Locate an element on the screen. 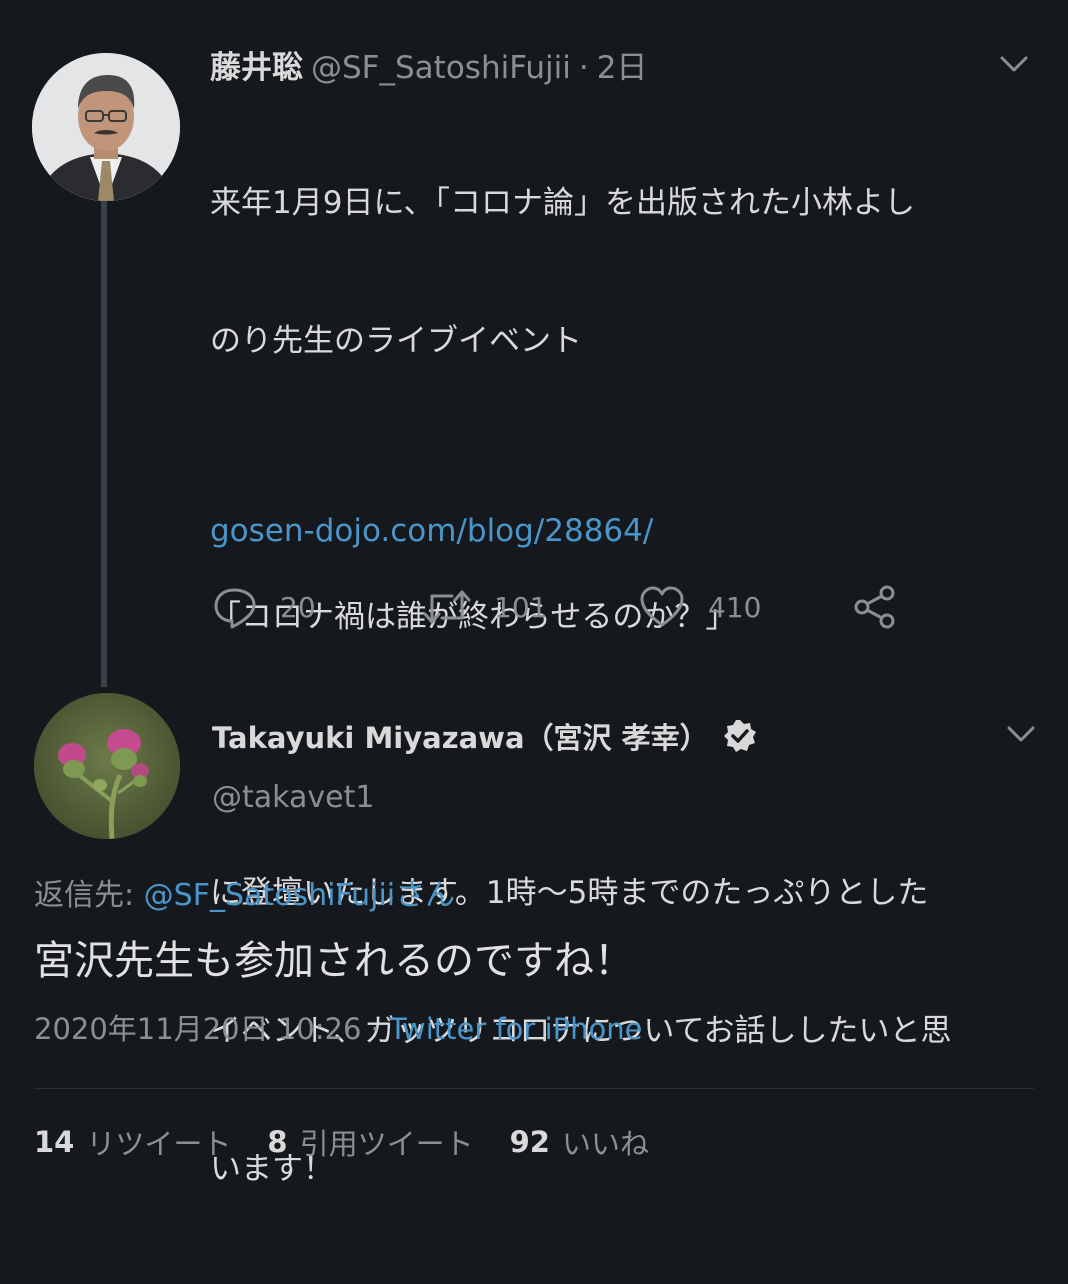 This screenshot has height=1284, width=1068. quote-tweets-count: 8 is located at coordinates (277, 1142).